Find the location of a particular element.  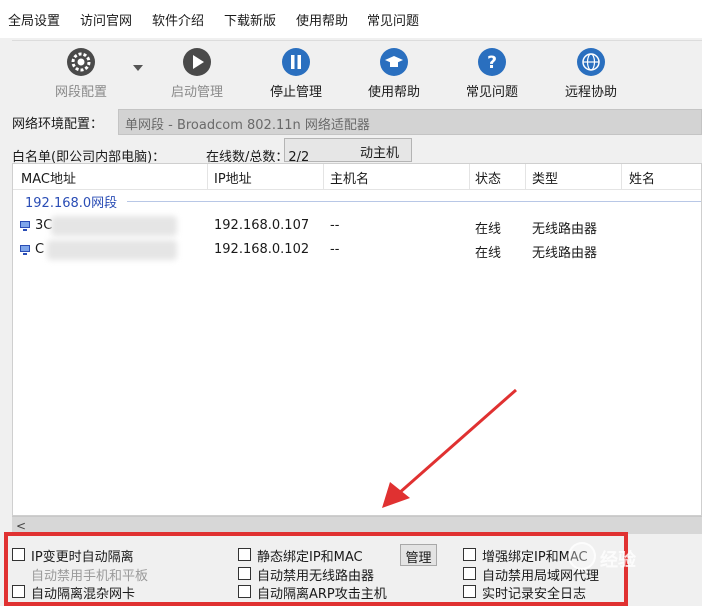

menu-help: 使用帮助 is located at coordinates (322, 19).